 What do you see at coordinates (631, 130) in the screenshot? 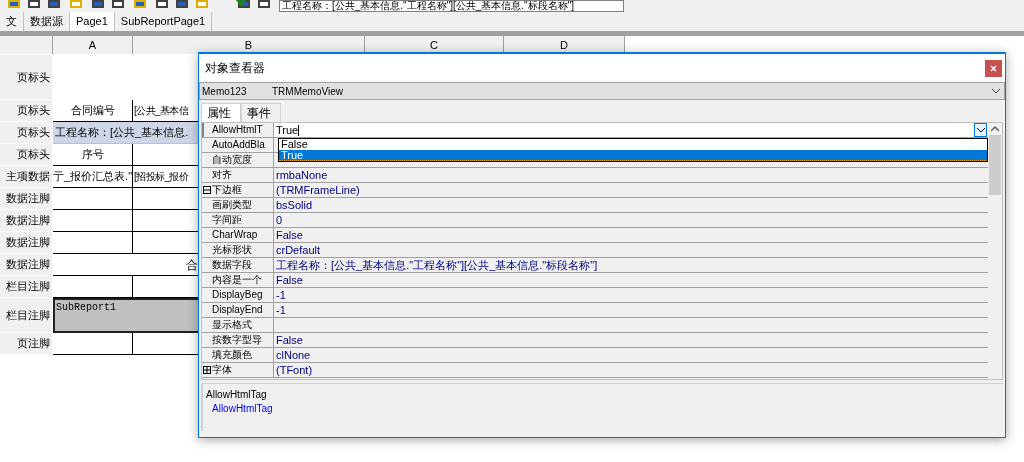
I see `value-field: True` at bounding box center [631, 130].